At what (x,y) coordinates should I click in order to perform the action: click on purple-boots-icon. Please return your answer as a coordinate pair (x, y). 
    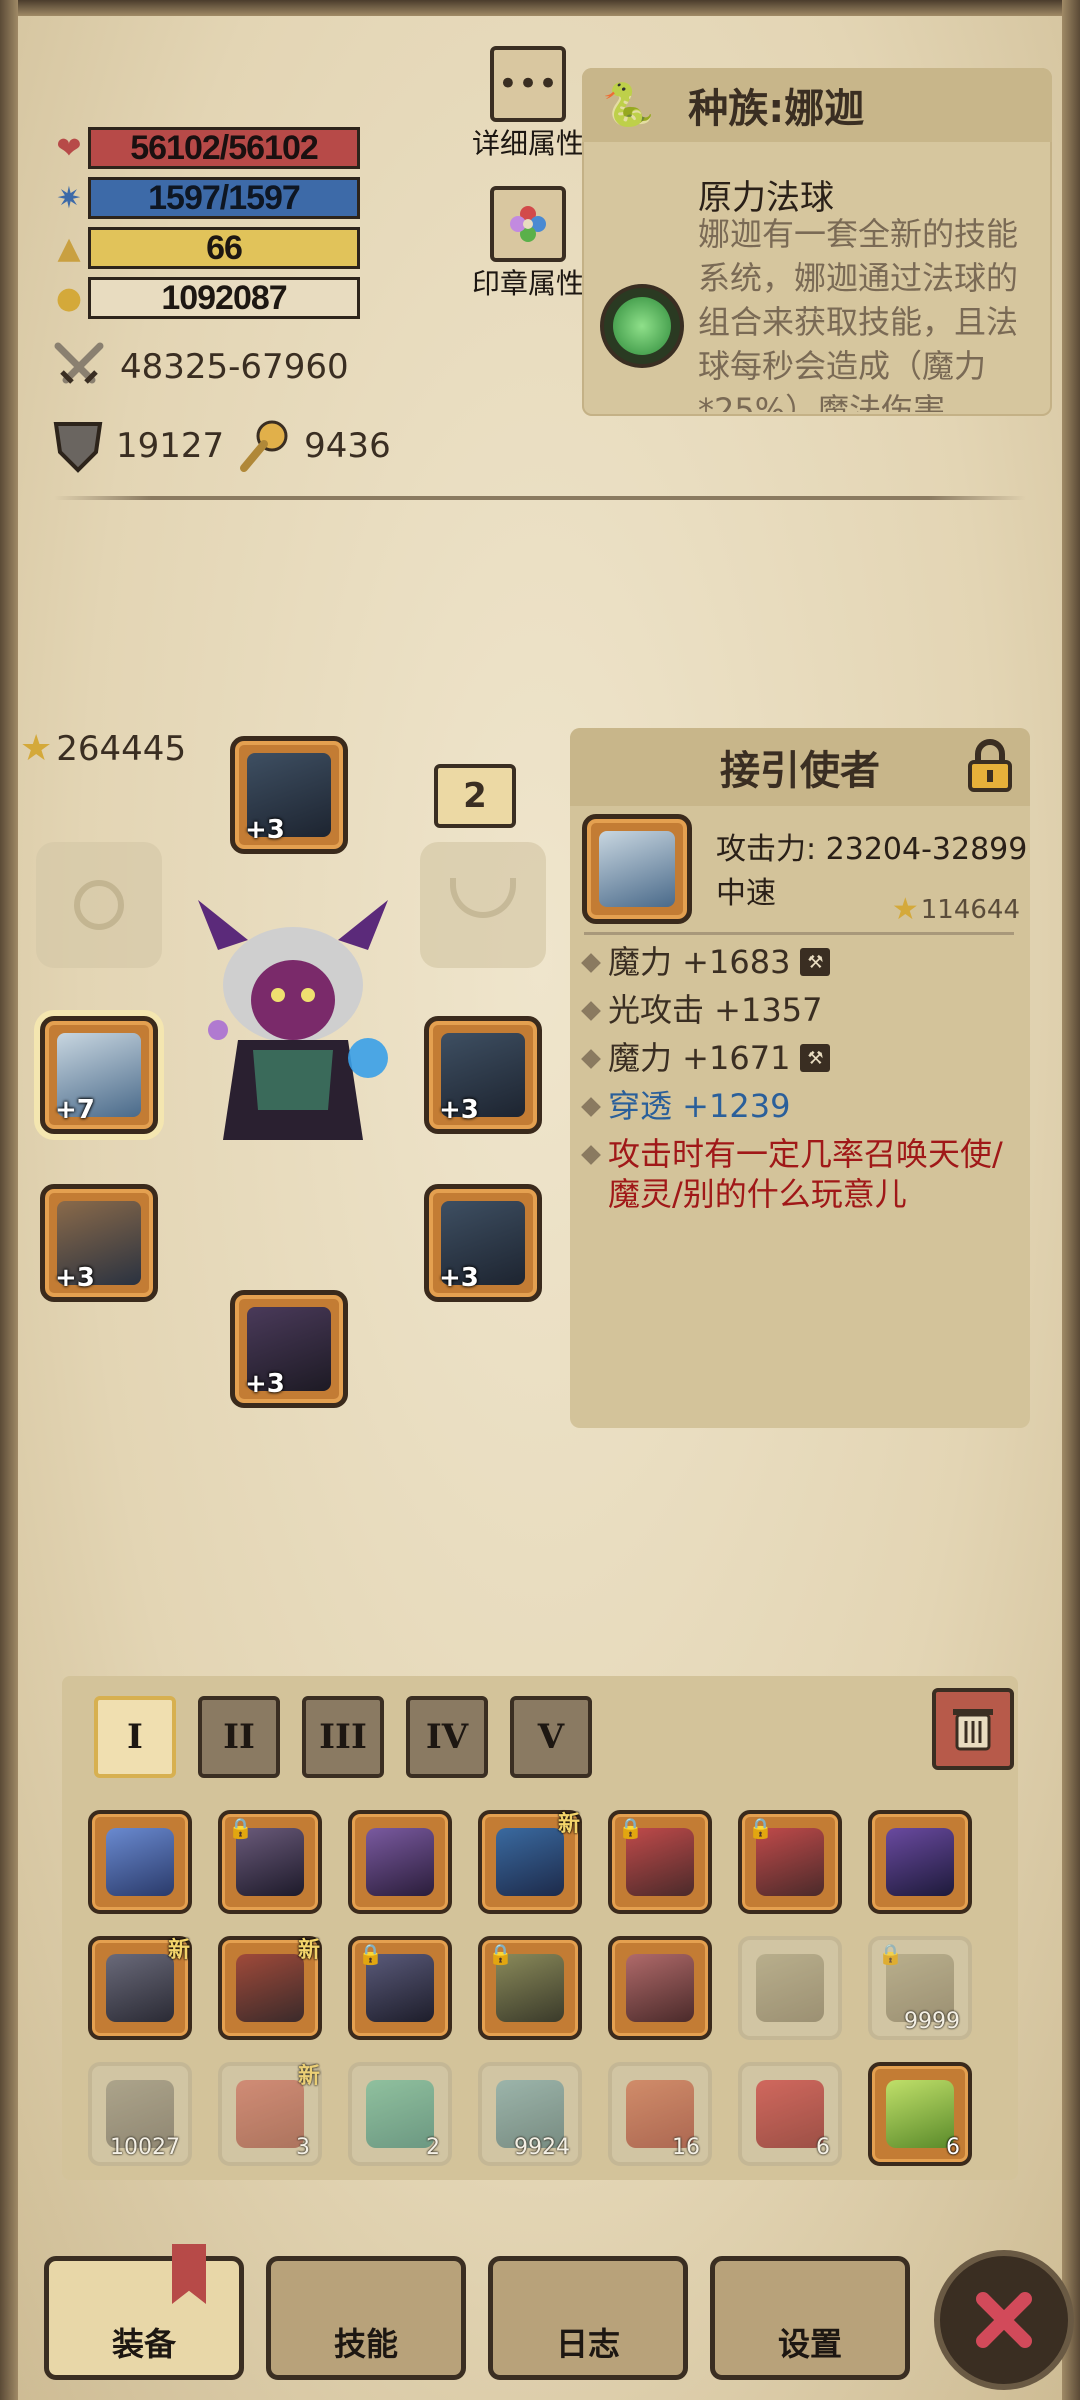
    Looking at the image, I should click on (920, 1862).